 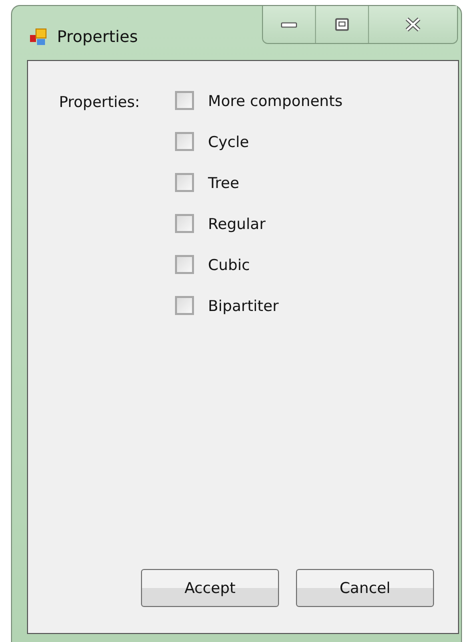 I want to click on properties-label: Properties:, so click(x=100, y=103).